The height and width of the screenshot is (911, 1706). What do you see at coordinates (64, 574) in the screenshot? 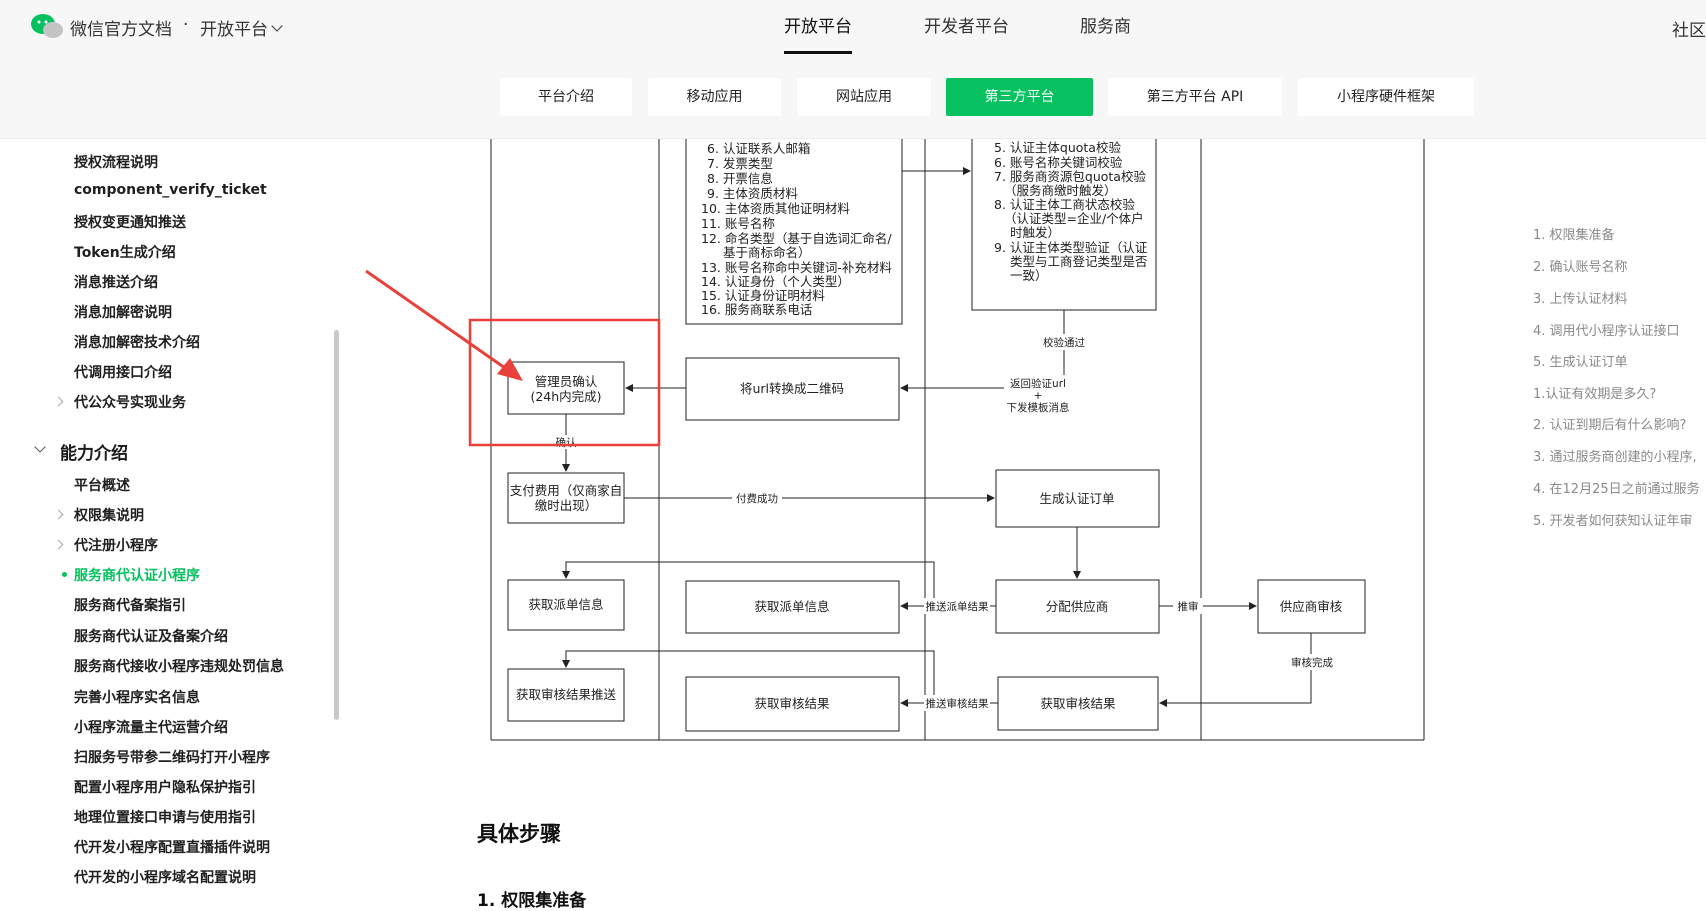
I see `active-dot-icon` at bounding box center [64, 574].